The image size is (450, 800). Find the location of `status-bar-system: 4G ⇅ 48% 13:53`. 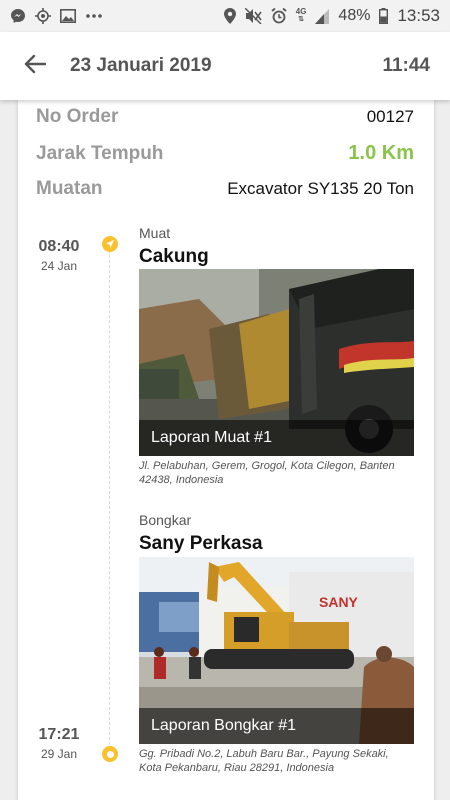

status-bar-system: 4G ⇅ 48% 13:53 is located at coordinates (331, 16).